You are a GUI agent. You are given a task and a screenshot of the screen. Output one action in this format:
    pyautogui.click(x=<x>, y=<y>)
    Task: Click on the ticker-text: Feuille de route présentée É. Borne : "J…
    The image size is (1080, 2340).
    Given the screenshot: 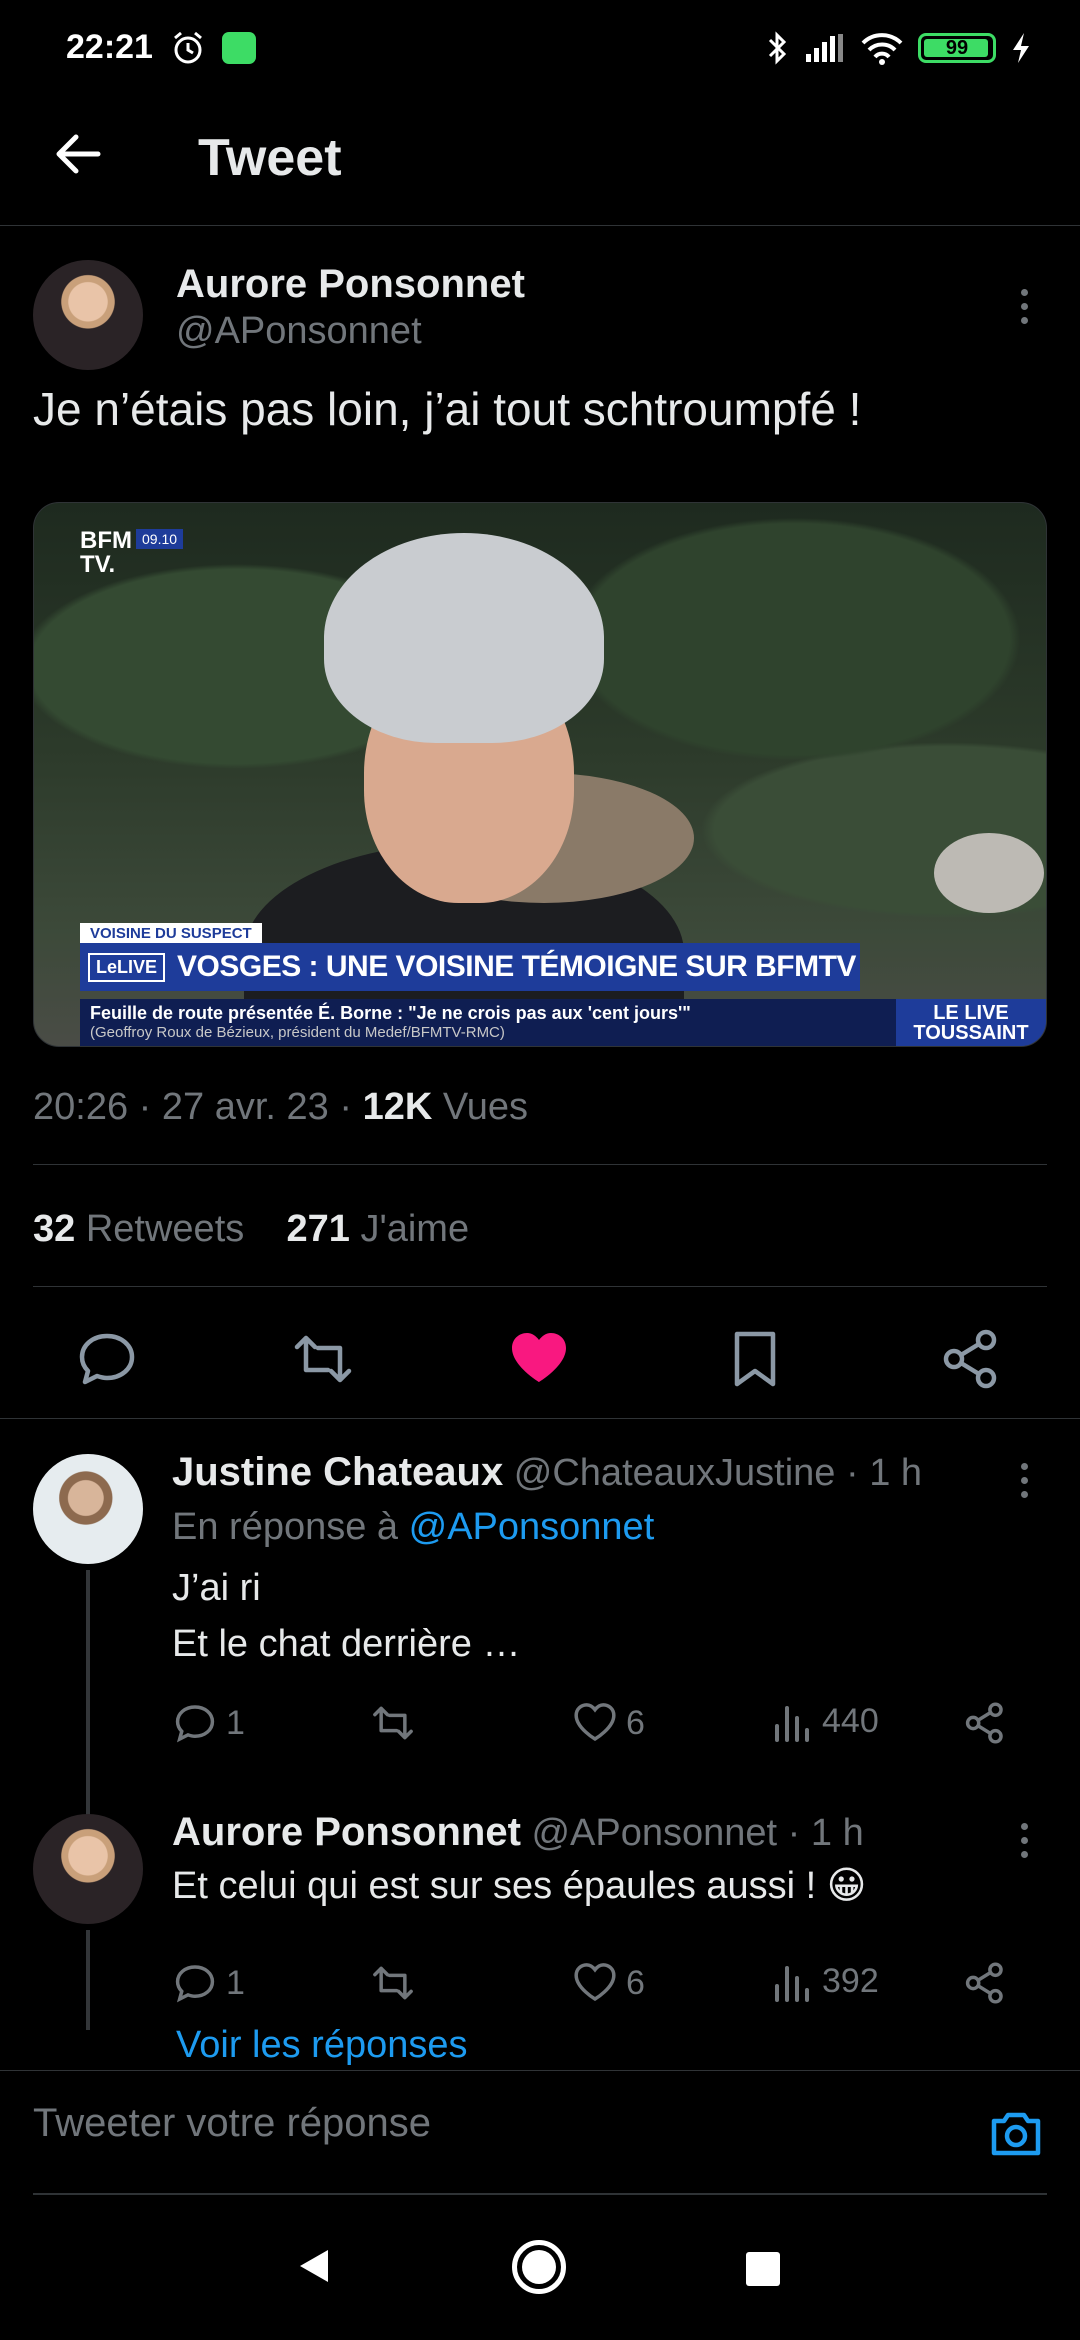 What is the action you would take?
    pyautogui.click(x=390, y=1013)
    